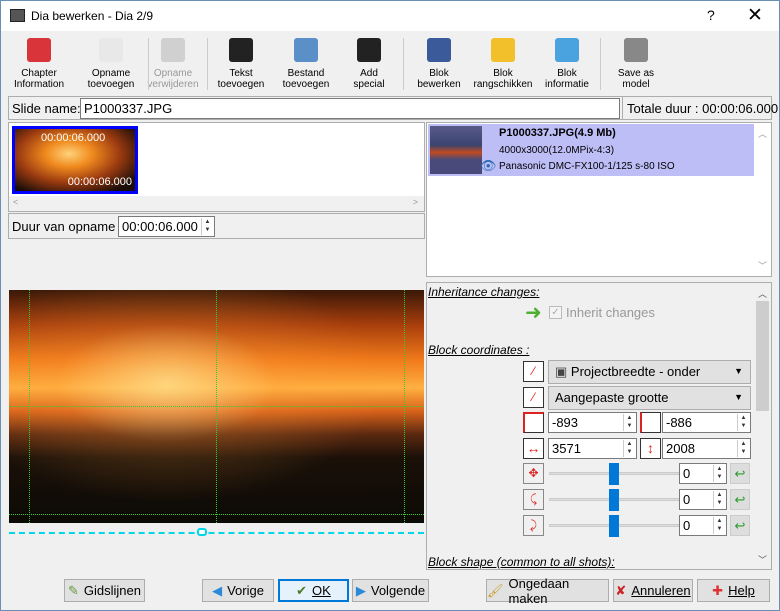 This screenshot has width=780, height=611. I want to click on toolbar-button-add-file: Bestand toevoegen, so click(306, 64).